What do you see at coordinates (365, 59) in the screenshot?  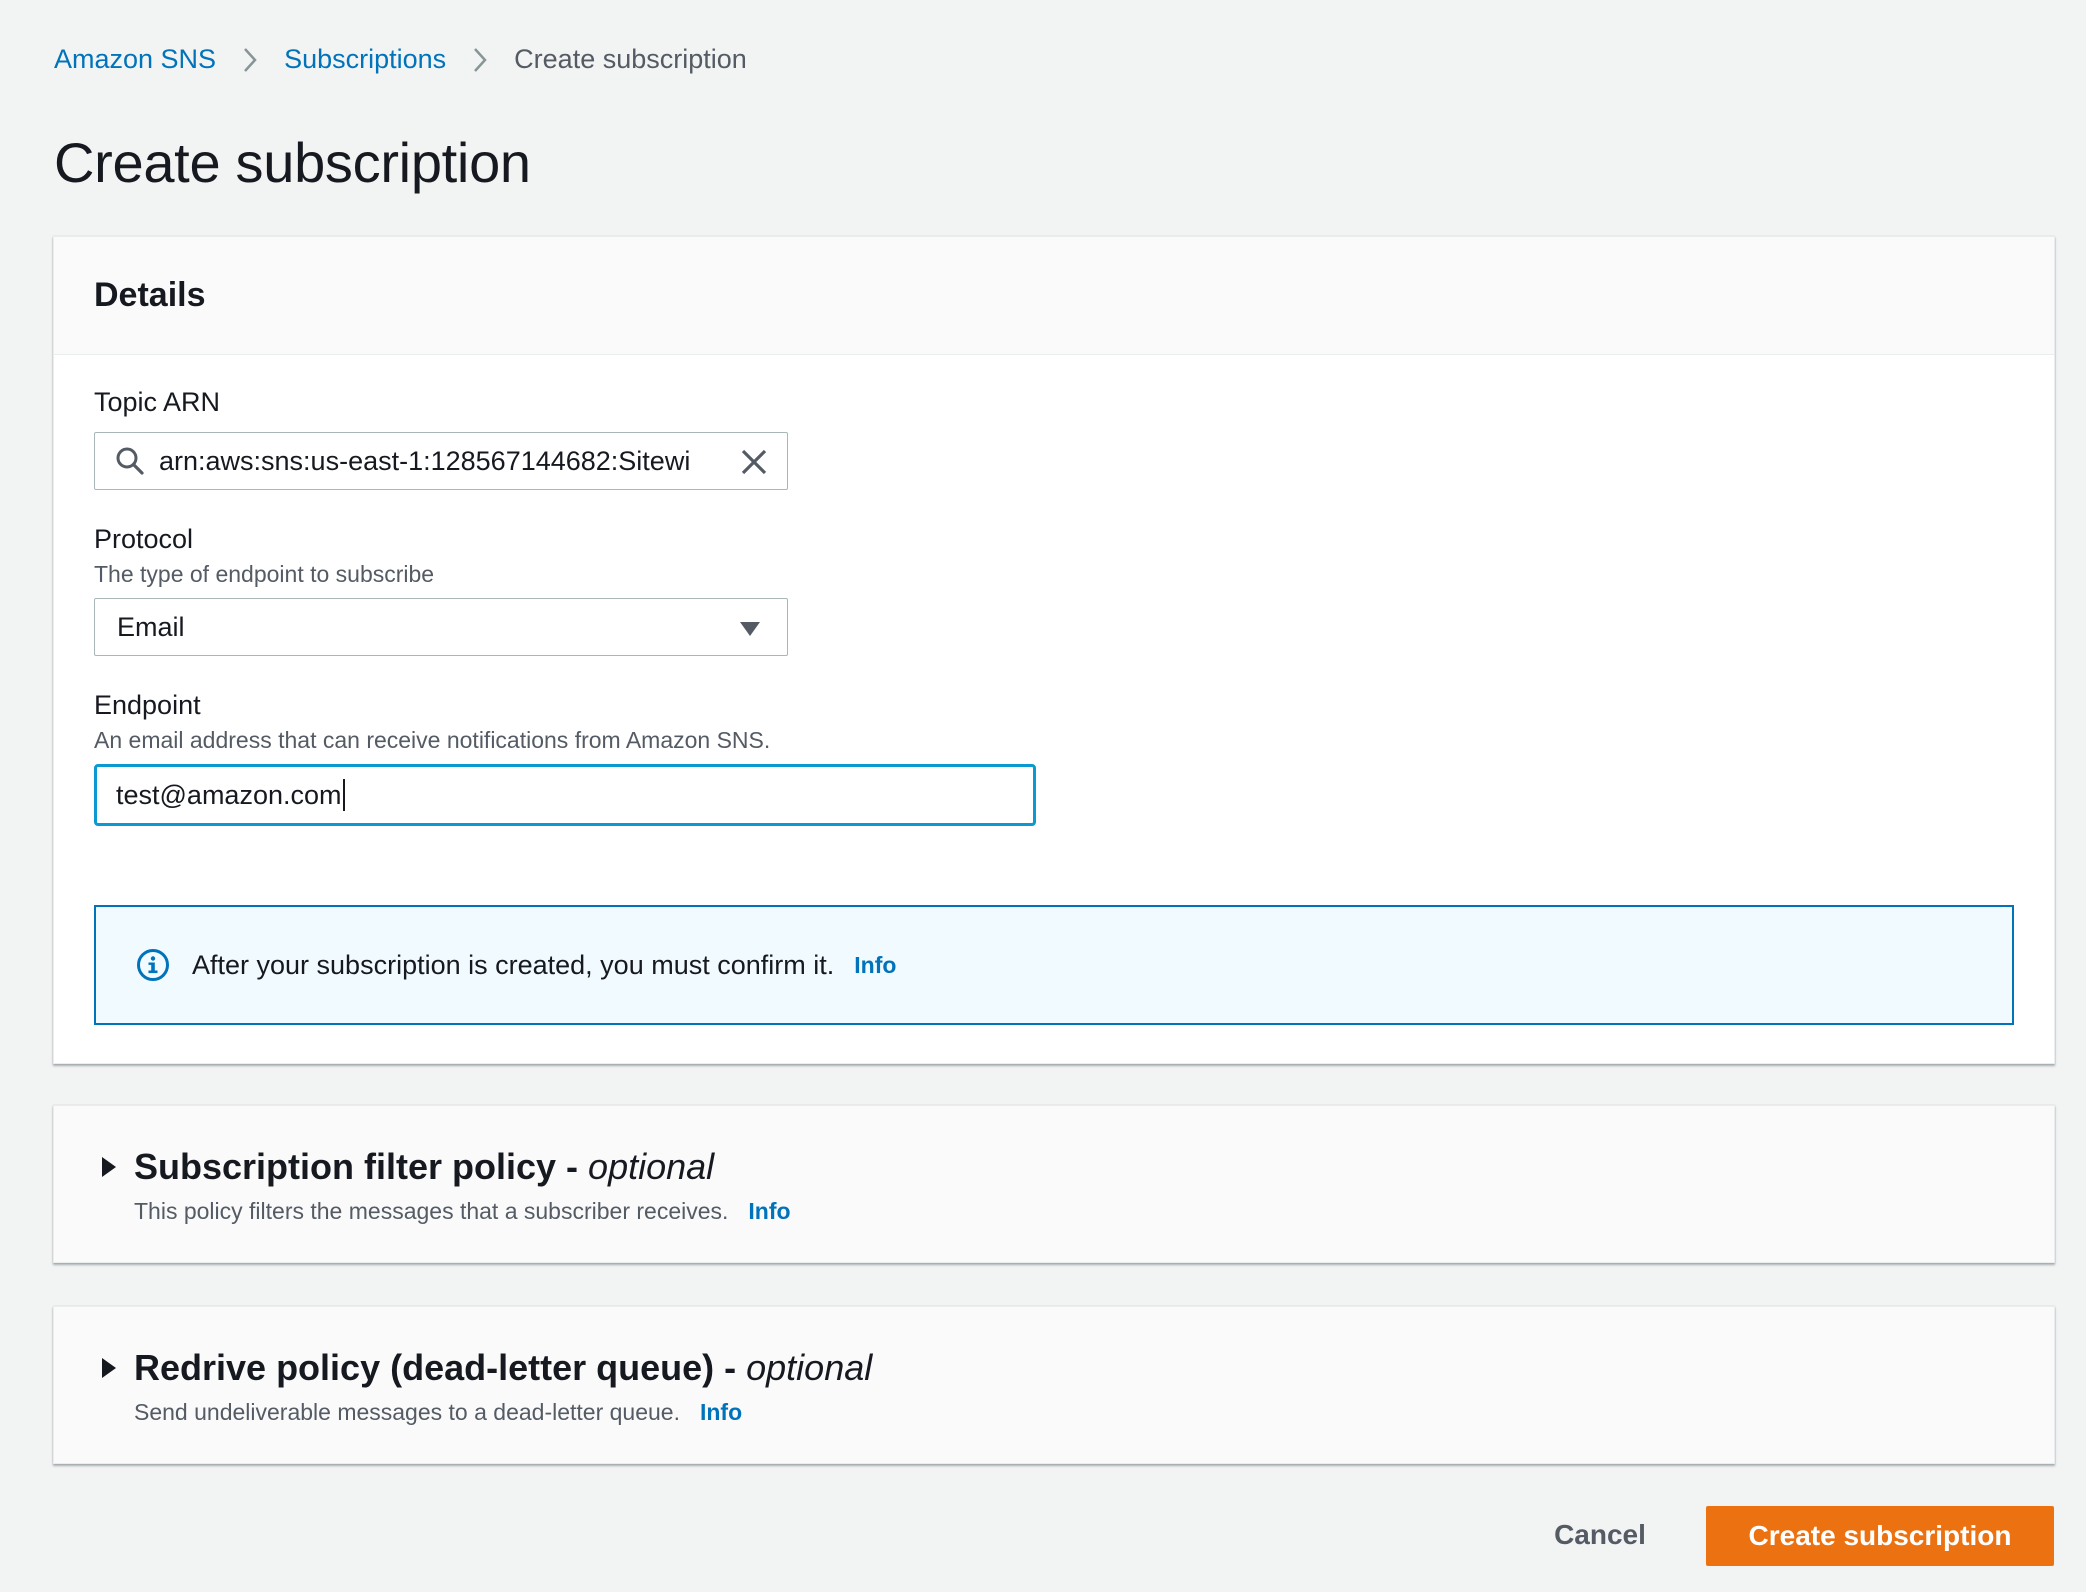 I see `breadcrumb-subscriptions: Subscriptions` at bounding box center [365, 59].